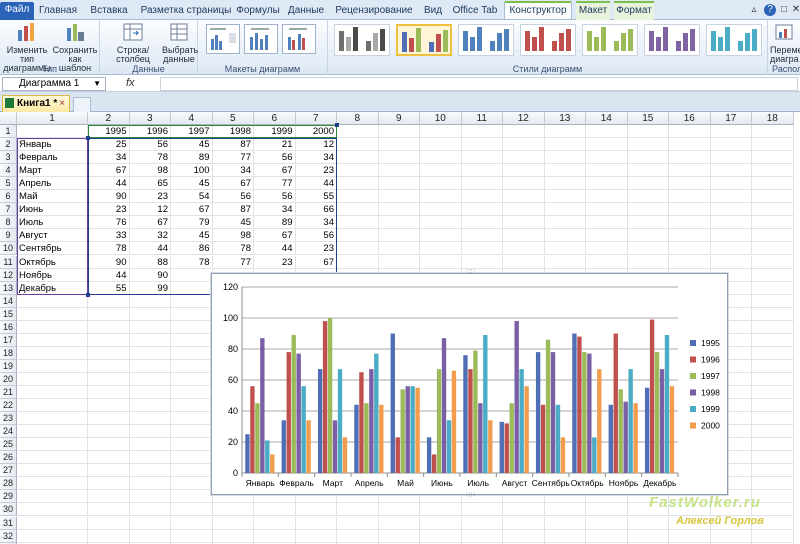 The image size is (800, 544). Describe the element at coordinates (8, 158) in the screenshot. I see `row-header: 3` at that location.